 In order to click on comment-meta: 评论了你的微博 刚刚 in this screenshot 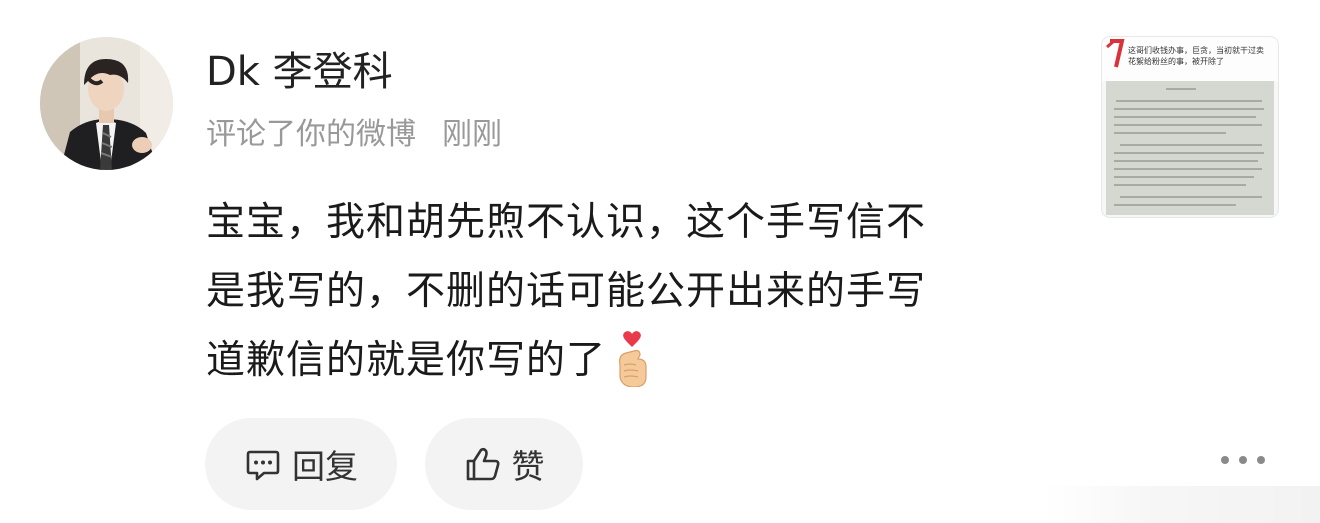, I will do `click(354, 135)`.